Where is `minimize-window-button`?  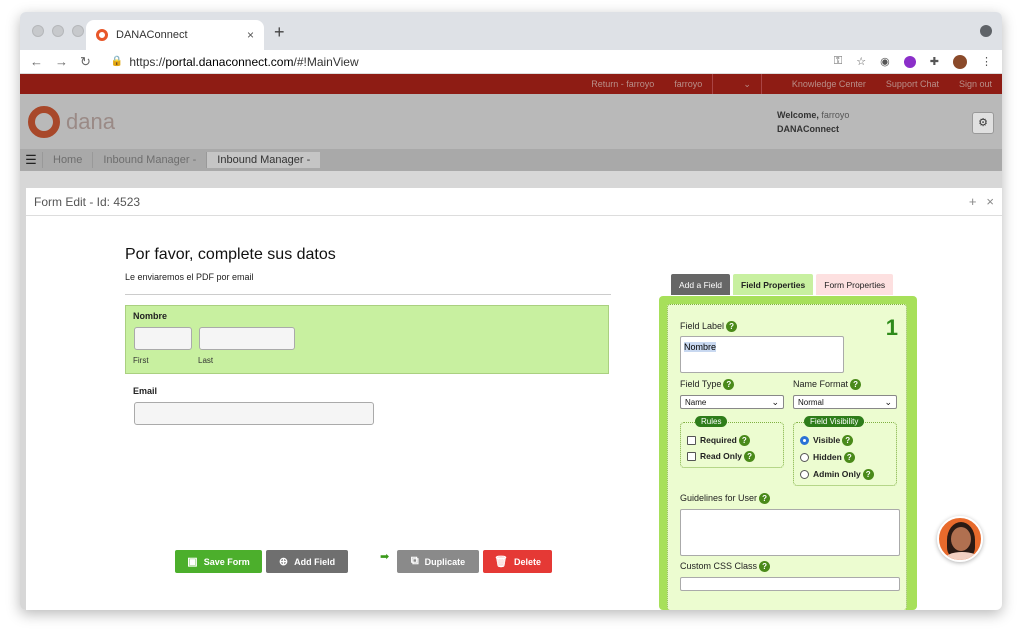 minimize-window-button is located at coordinates (58, 31).